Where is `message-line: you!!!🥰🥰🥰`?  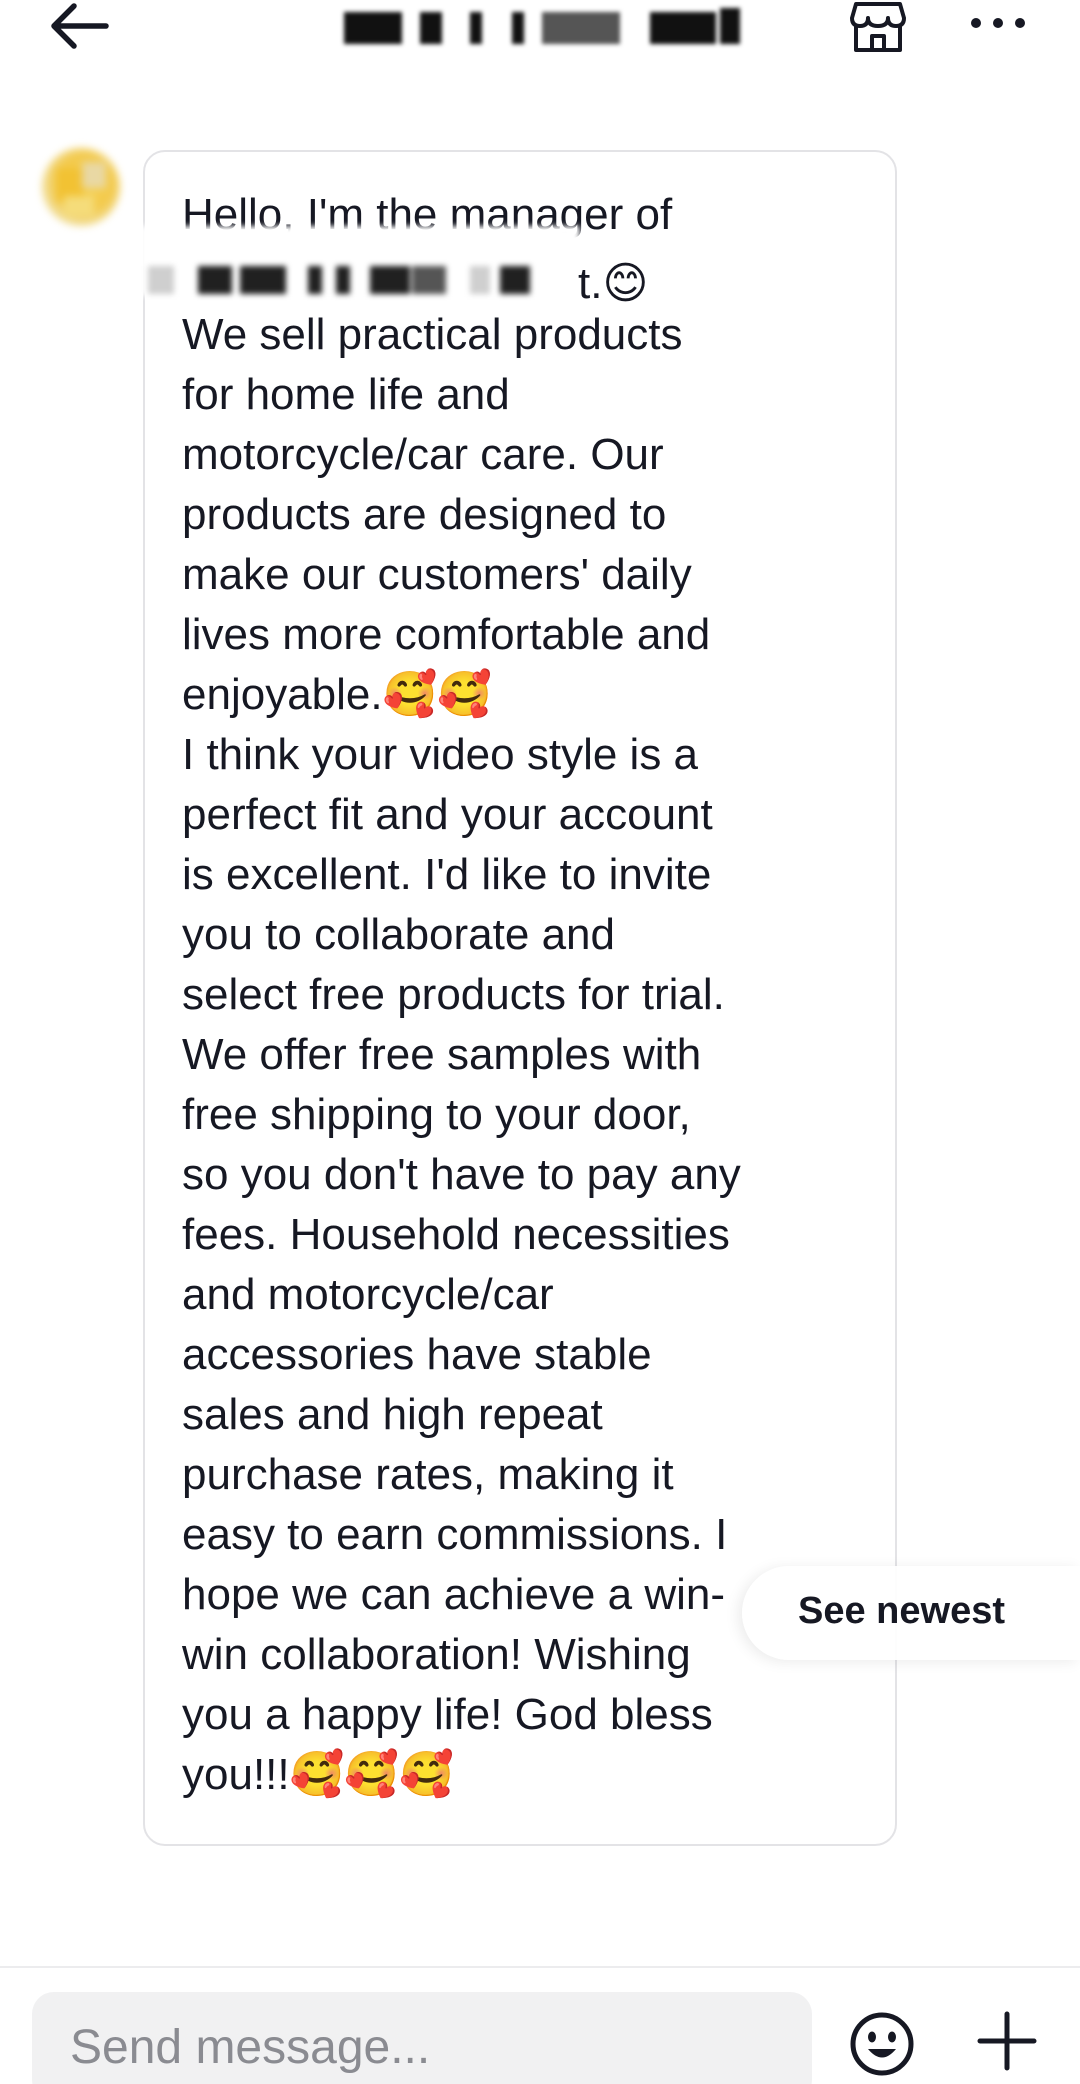 message-line: you!!!🥰🥰🥰 is located at coordinates (318, 1774).